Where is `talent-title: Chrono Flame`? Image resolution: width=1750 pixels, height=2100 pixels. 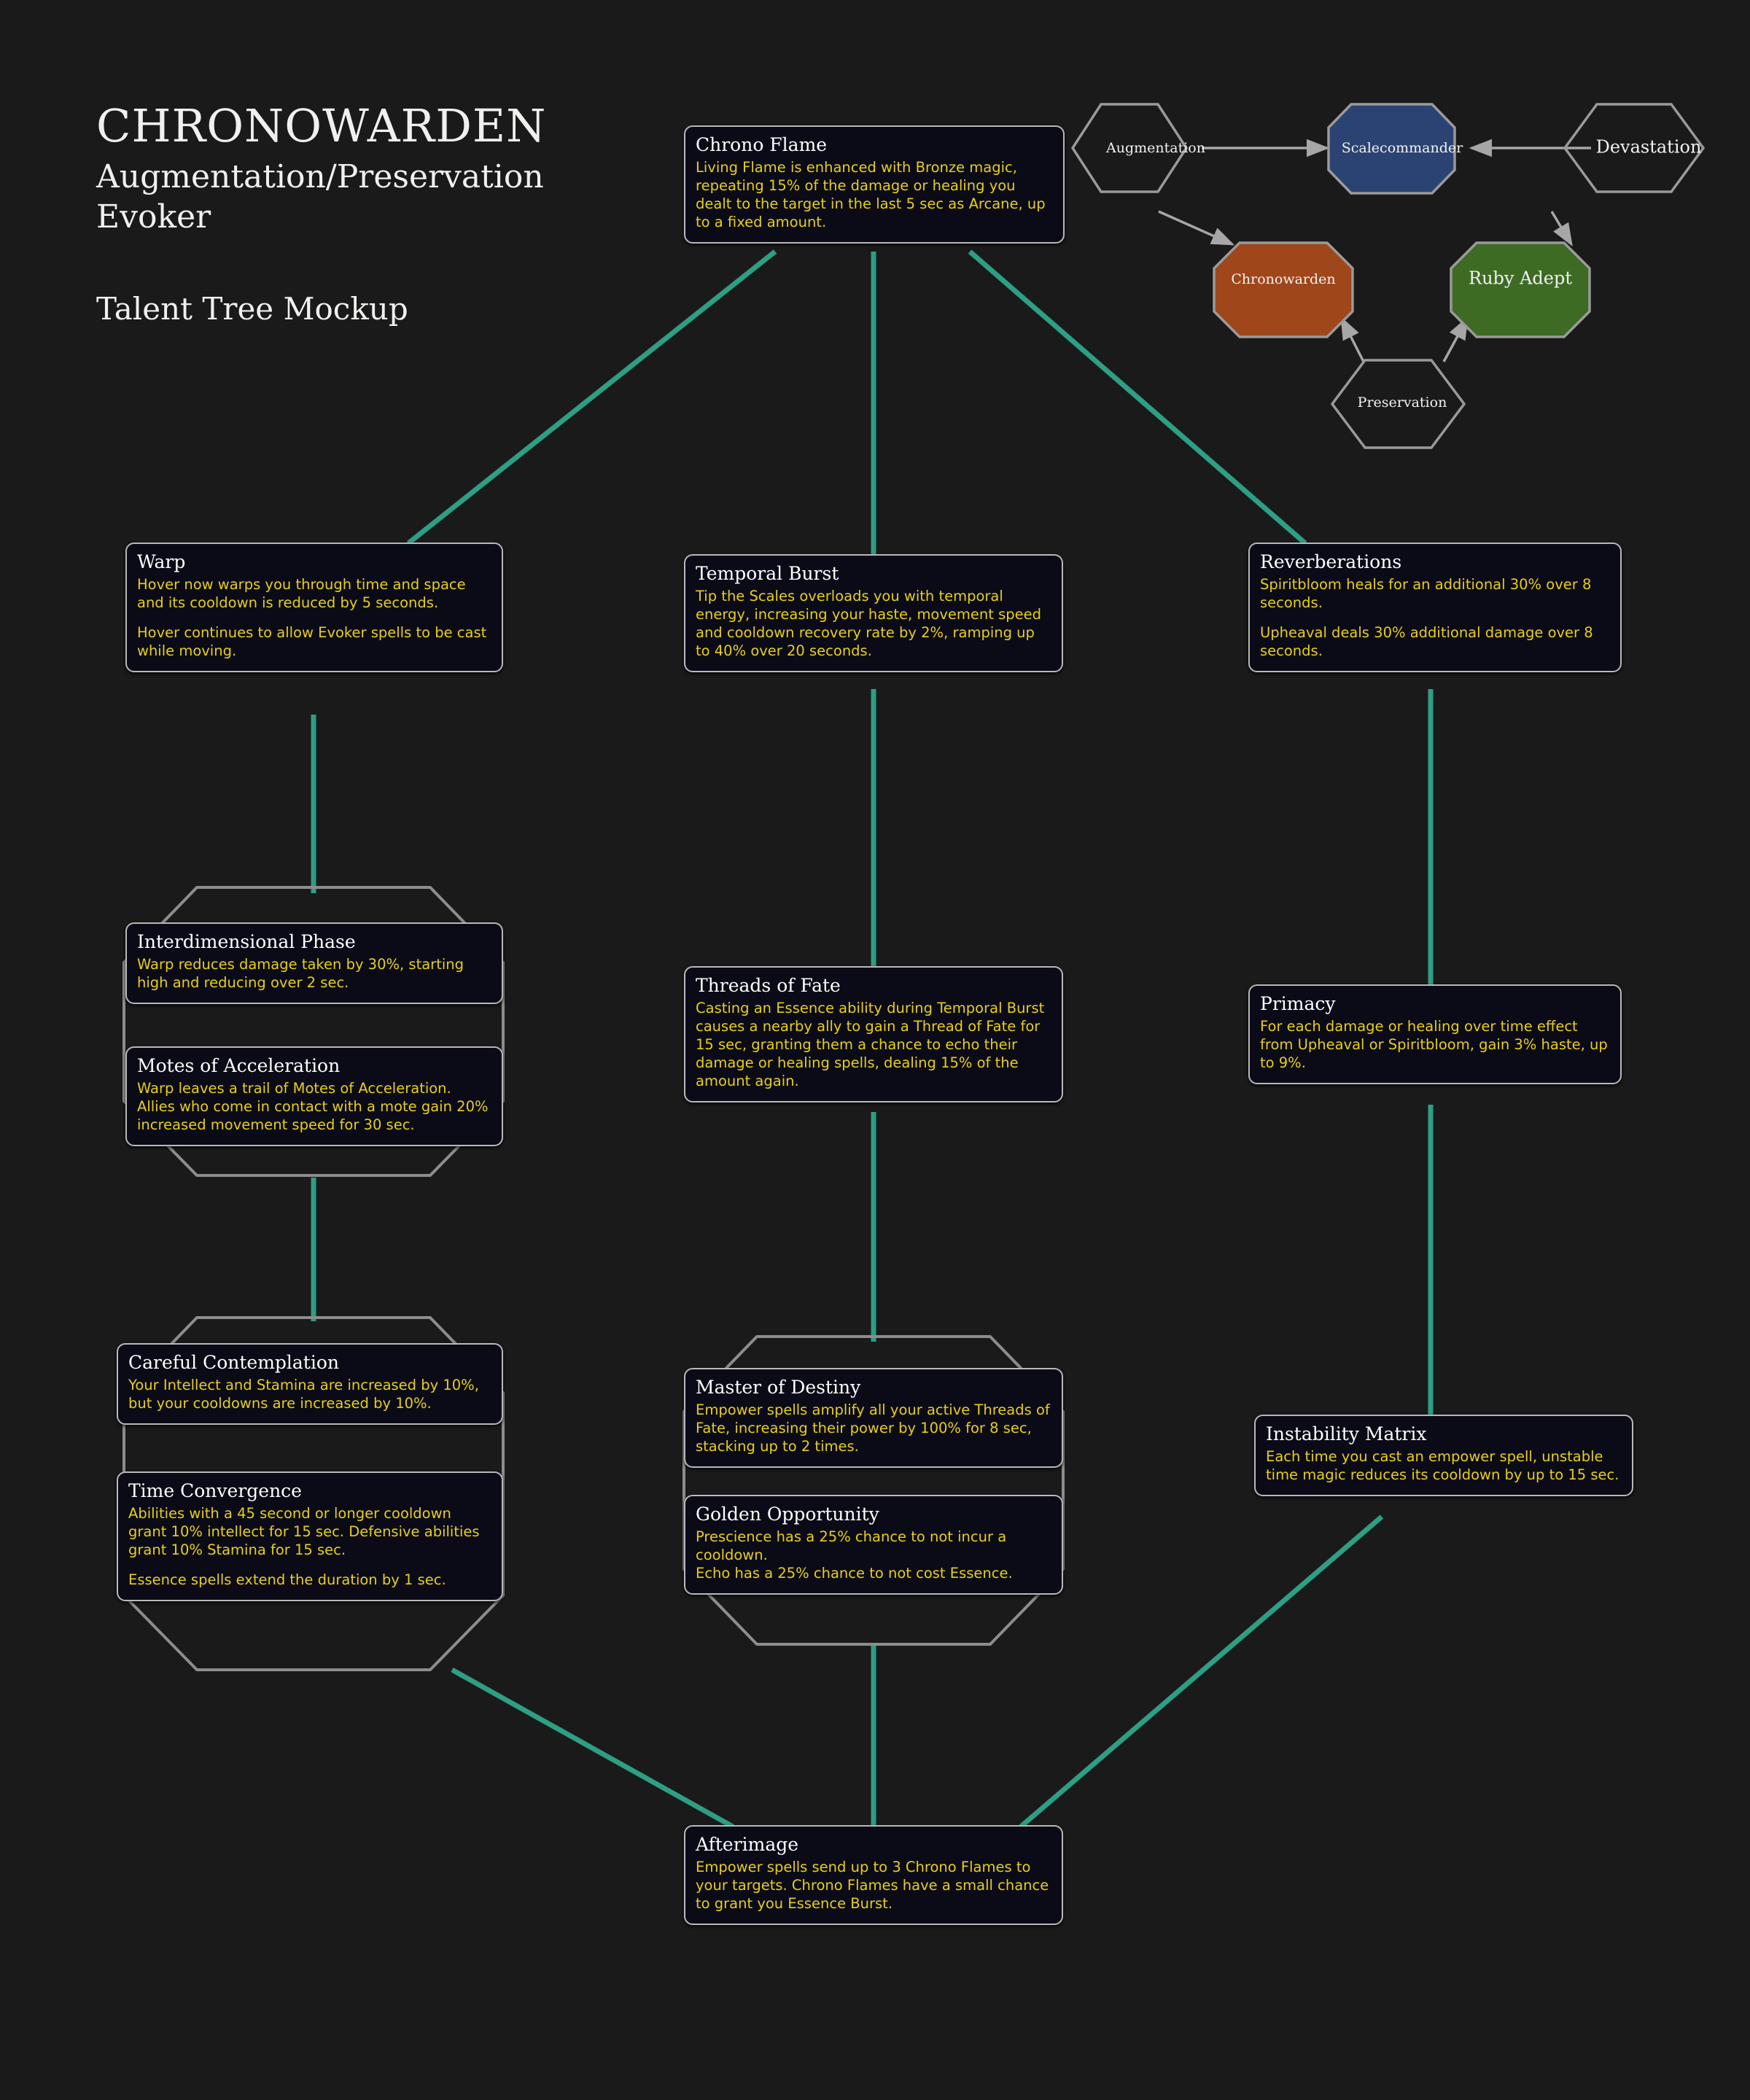 talent-title: Chrono Flame is located at coordinates (762, 144).